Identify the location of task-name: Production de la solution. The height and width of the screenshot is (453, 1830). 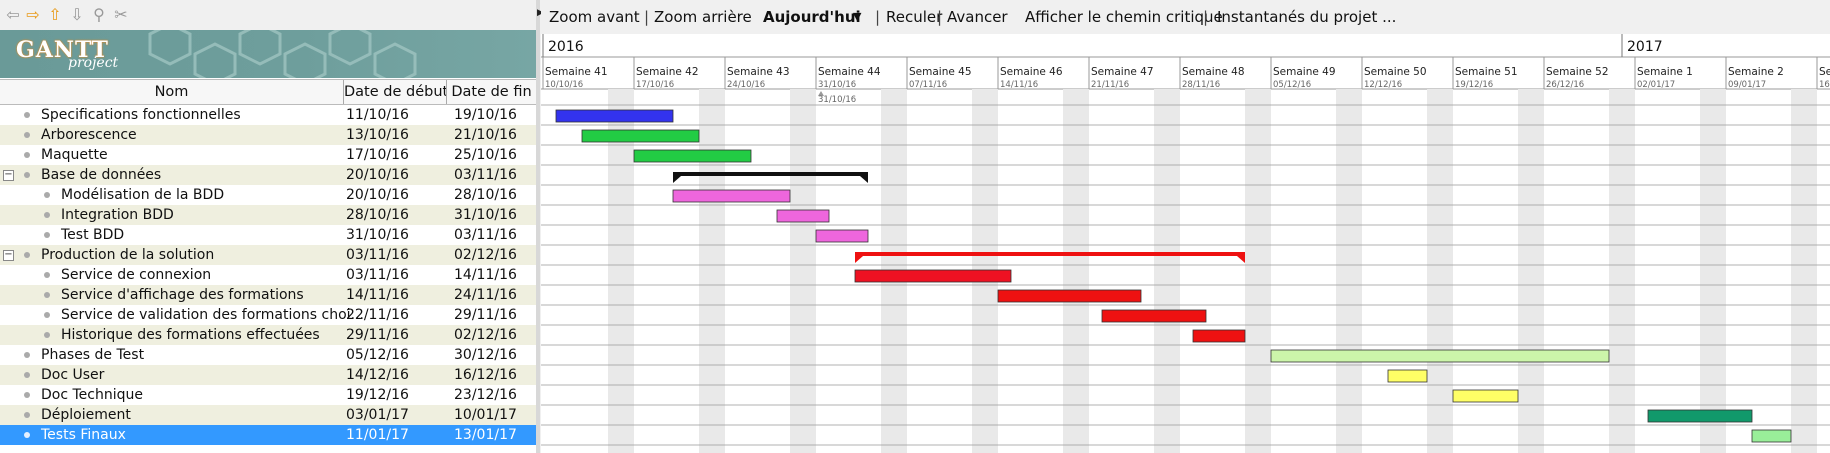
(192, 255).